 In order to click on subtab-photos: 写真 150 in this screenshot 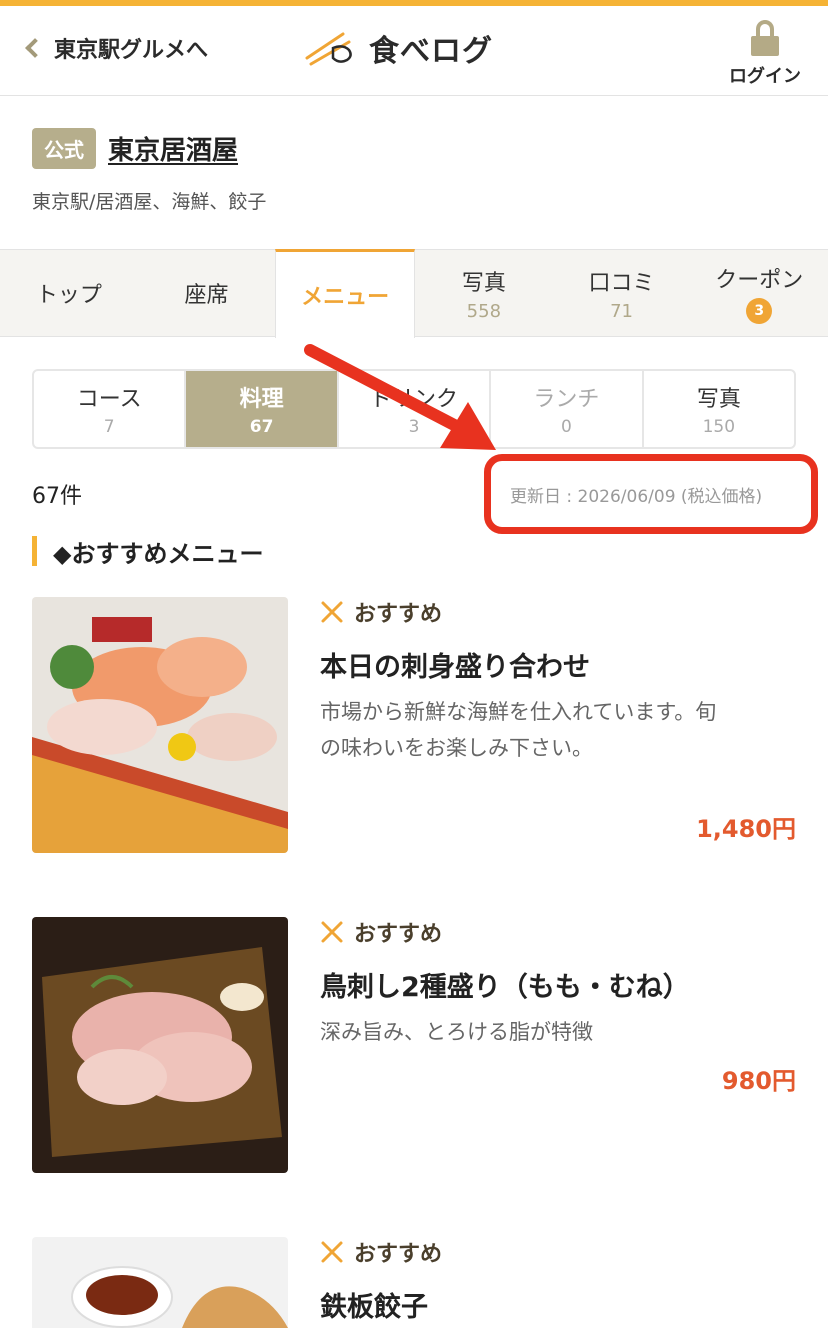, I will do `click(719, 409)`.